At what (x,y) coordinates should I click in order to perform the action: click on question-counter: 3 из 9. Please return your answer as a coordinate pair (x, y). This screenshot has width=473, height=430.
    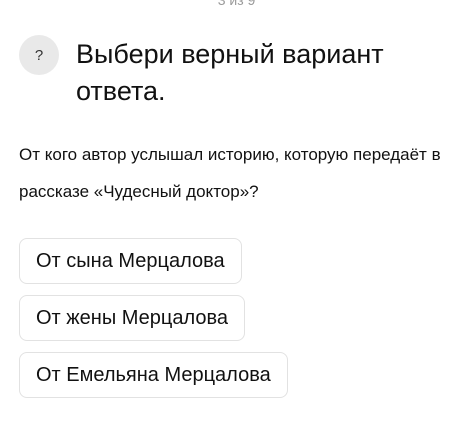
    Looking at the image, I should click on (236, 4).